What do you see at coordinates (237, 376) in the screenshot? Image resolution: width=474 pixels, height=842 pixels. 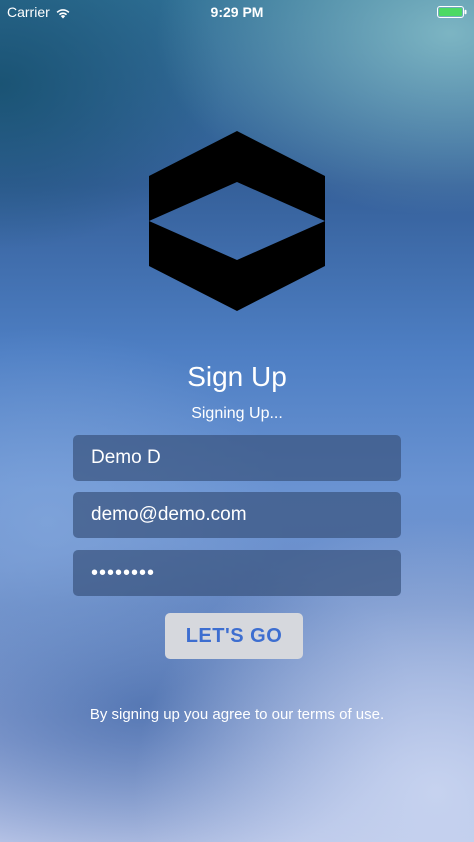 I see `page-title: Sign Up` at bounding box center [237, 376].